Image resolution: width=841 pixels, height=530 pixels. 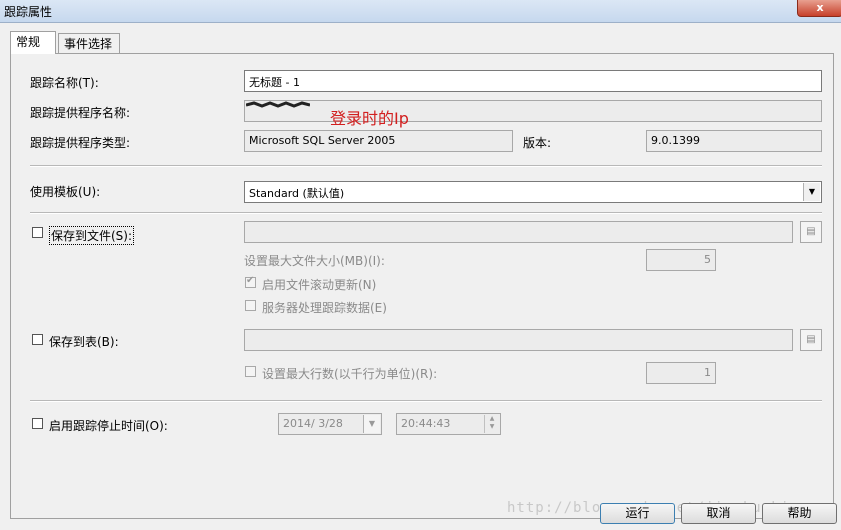 What do you see at coordinates (819, 8) in the screenshot?
I see `close-button: x` at bounding box center [819, 8].